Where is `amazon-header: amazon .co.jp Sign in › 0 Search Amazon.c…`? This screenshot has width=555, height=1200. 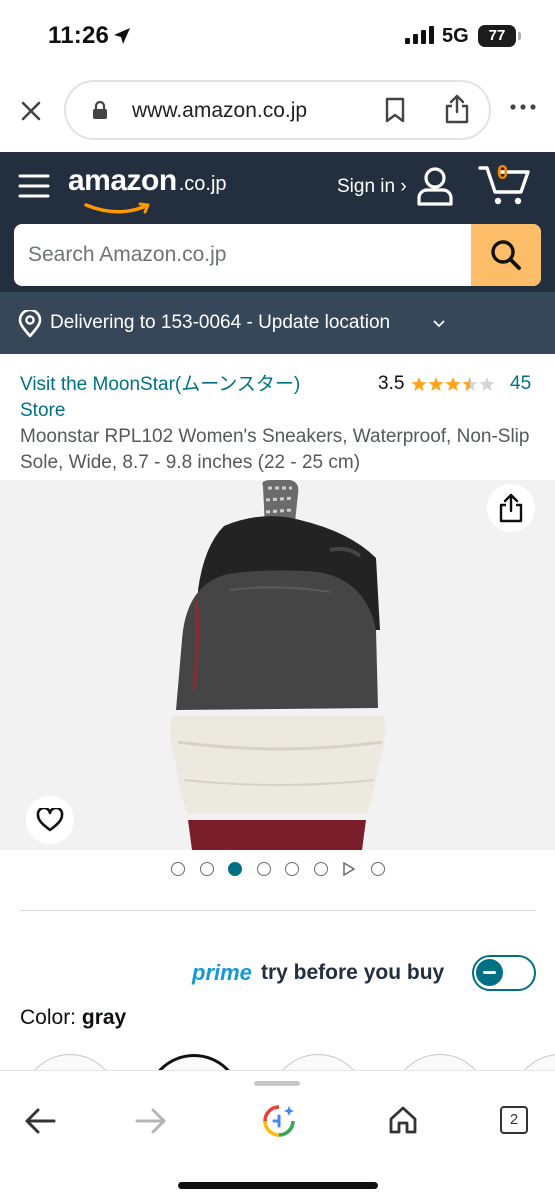 amazon-header: amazon .co.jp Sign in › 0 Search Amazon.c… is located at coordinates (277, 222).